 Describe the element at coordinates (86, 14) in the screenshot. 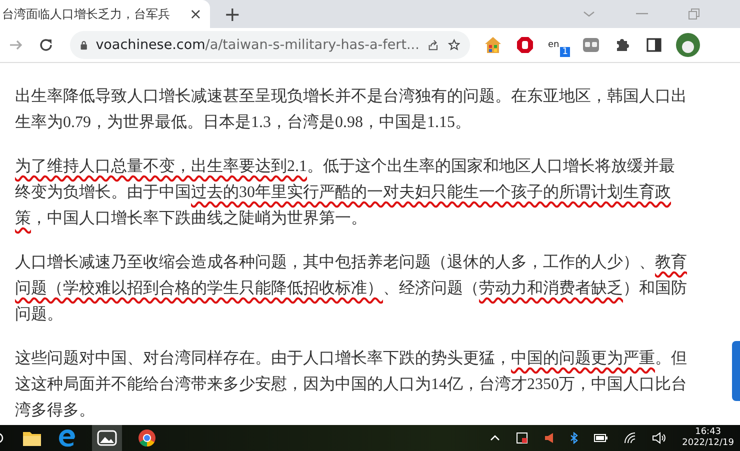

I see `tab-title: 台湾面临人口增长乏力，台军兵` at that location.